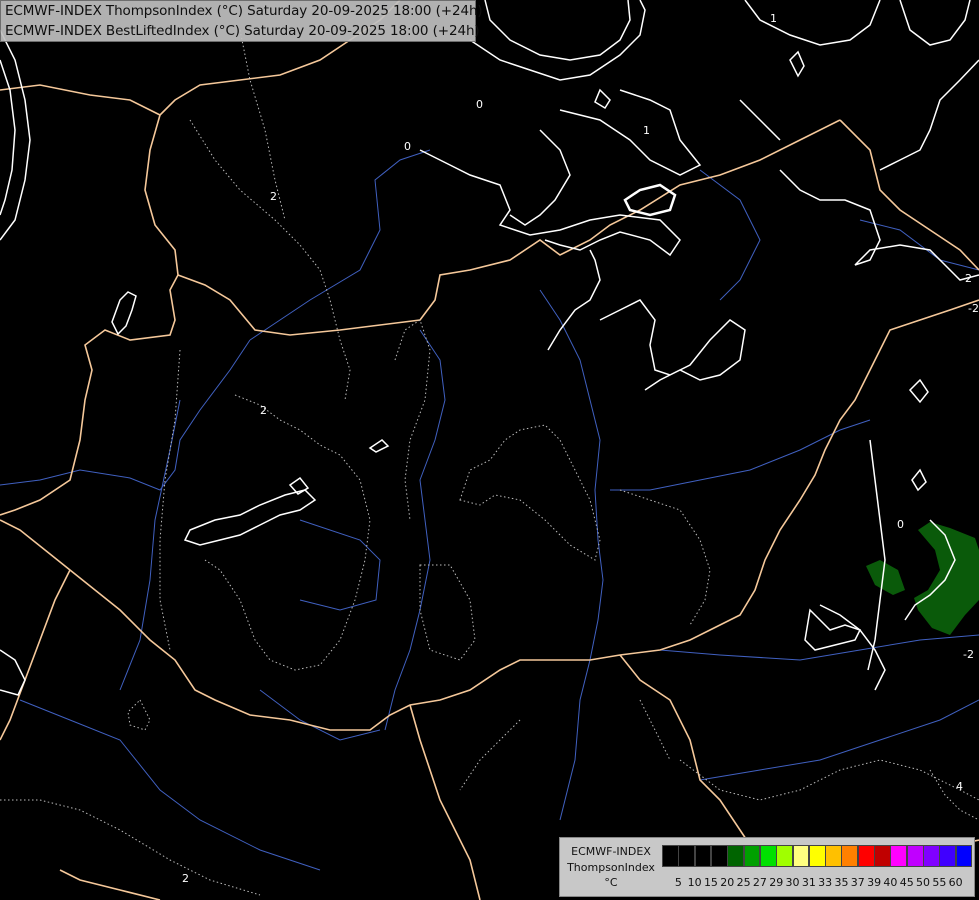 The width and height of the screenshot is (979, 900). Describe the element at coordinates (906, 882) in the screenshot. I see `legend-tick-label: 45` at that location.